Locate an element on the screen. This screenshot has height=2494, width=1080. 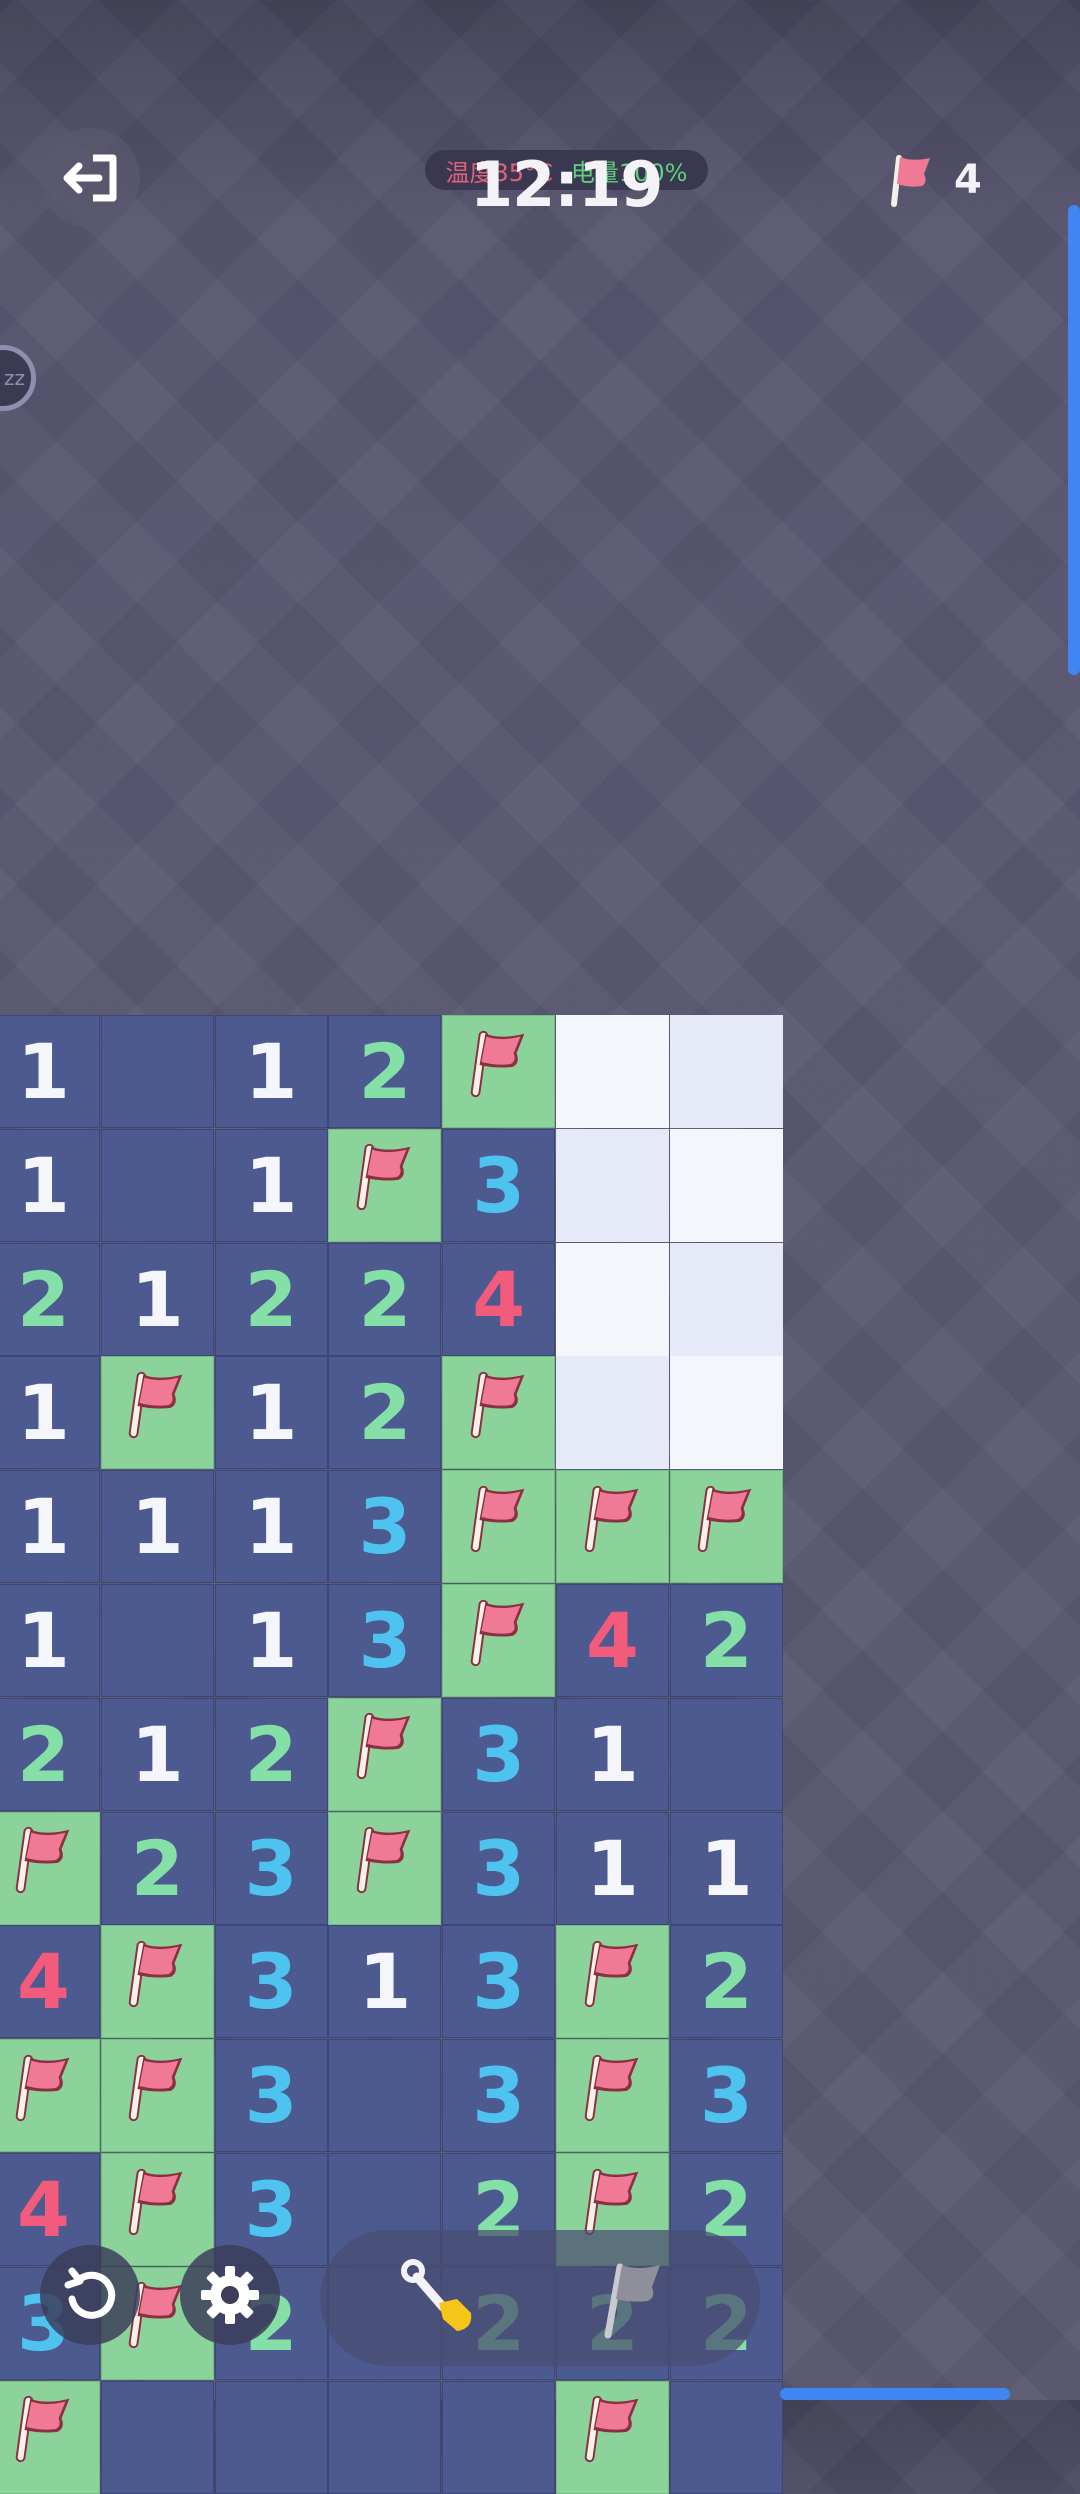
exit-icon is located at coordinates (90, 178).